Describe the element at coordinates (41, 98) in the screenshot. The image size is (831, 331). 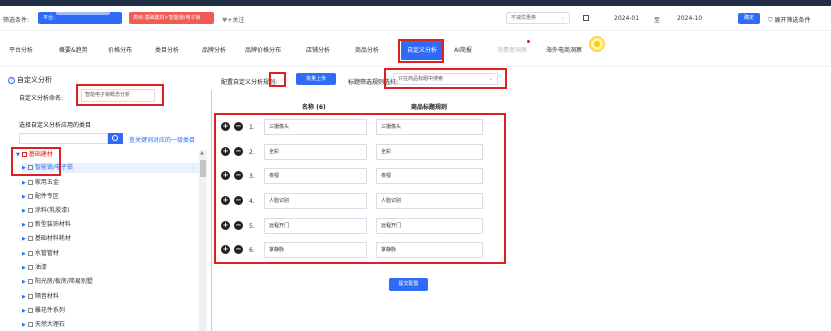
I see `name-label: 自定义分析命名:` at that location.